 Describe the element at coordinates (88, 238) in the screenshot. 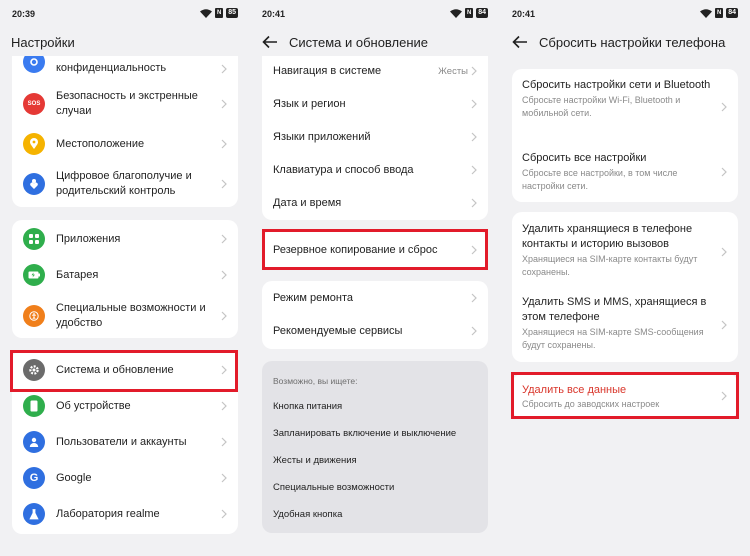

I see `settings-item-label: Приложения` at that location.